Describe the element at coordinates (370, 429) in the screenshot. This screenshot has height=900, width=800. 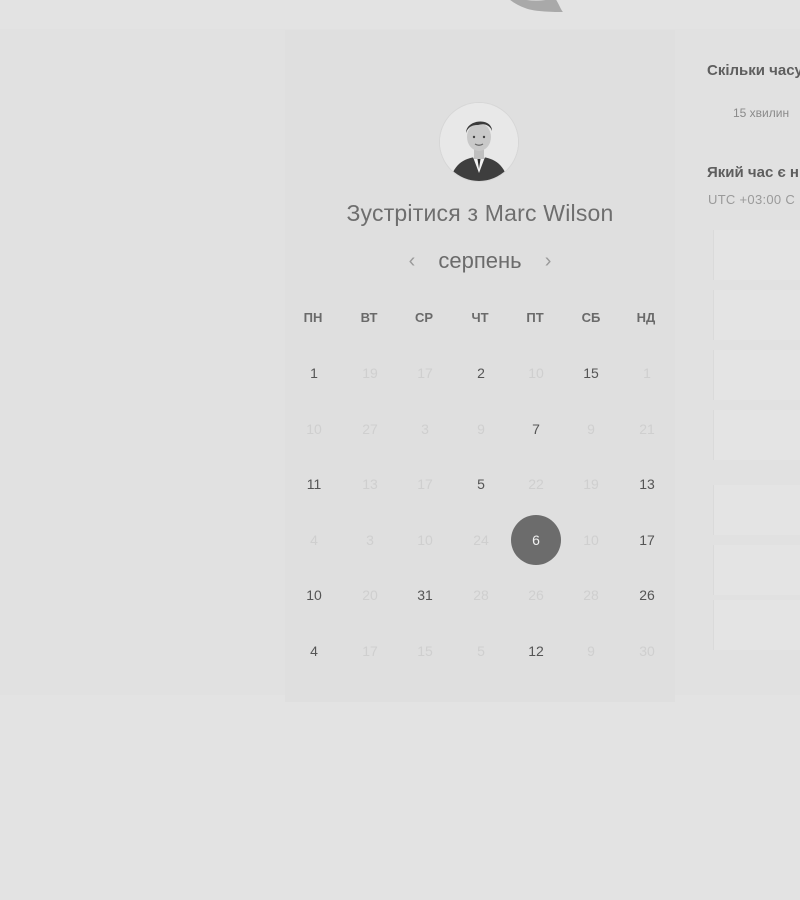
I see `calendar-day: 27` at that location.